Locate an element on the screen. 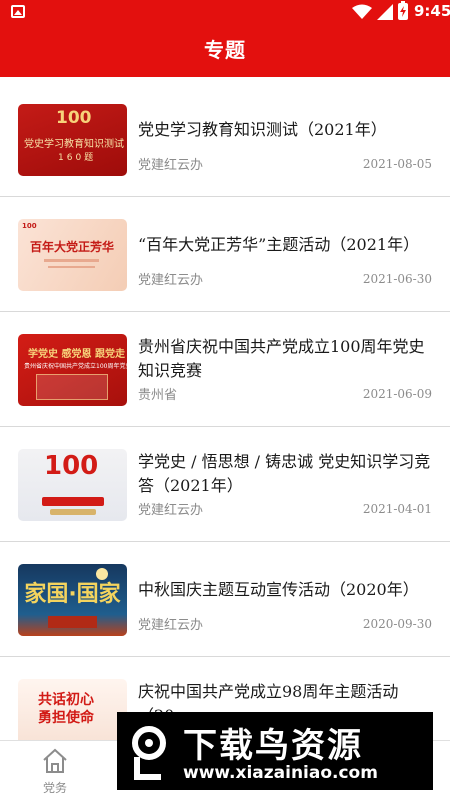 This screenshot has width=450, height=800. topic-thumbnail: 100 党史学习教育知识测试 160题 is located at coordinates (72, 140).